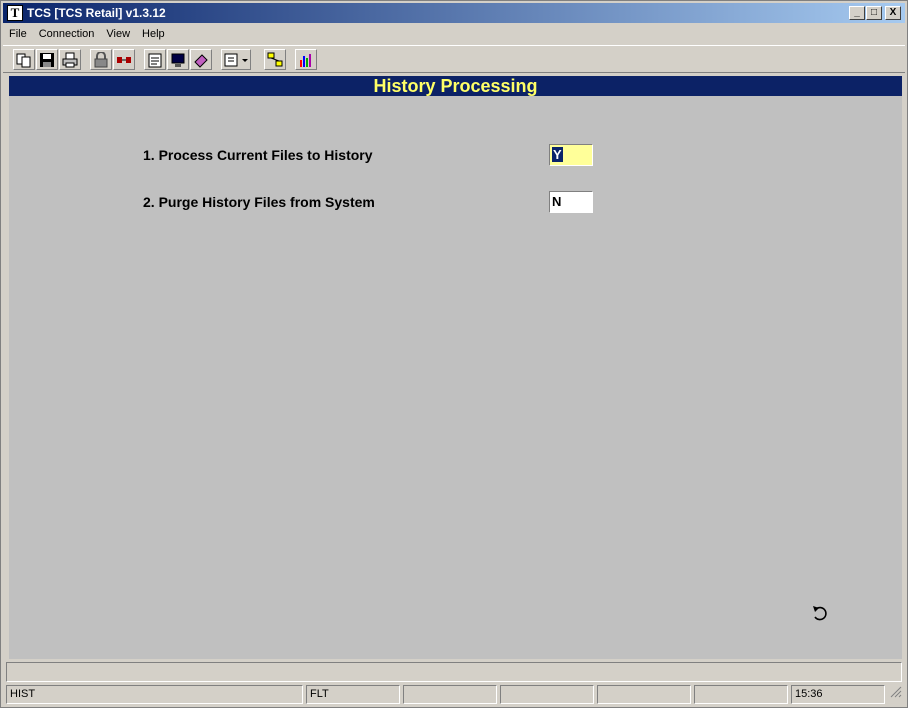 The width and height of the screenshot is (908, 708). What do you see at coordinates (893, 13) in the screenshot?
I see `close-button: X` at bounding box center [893, 13].